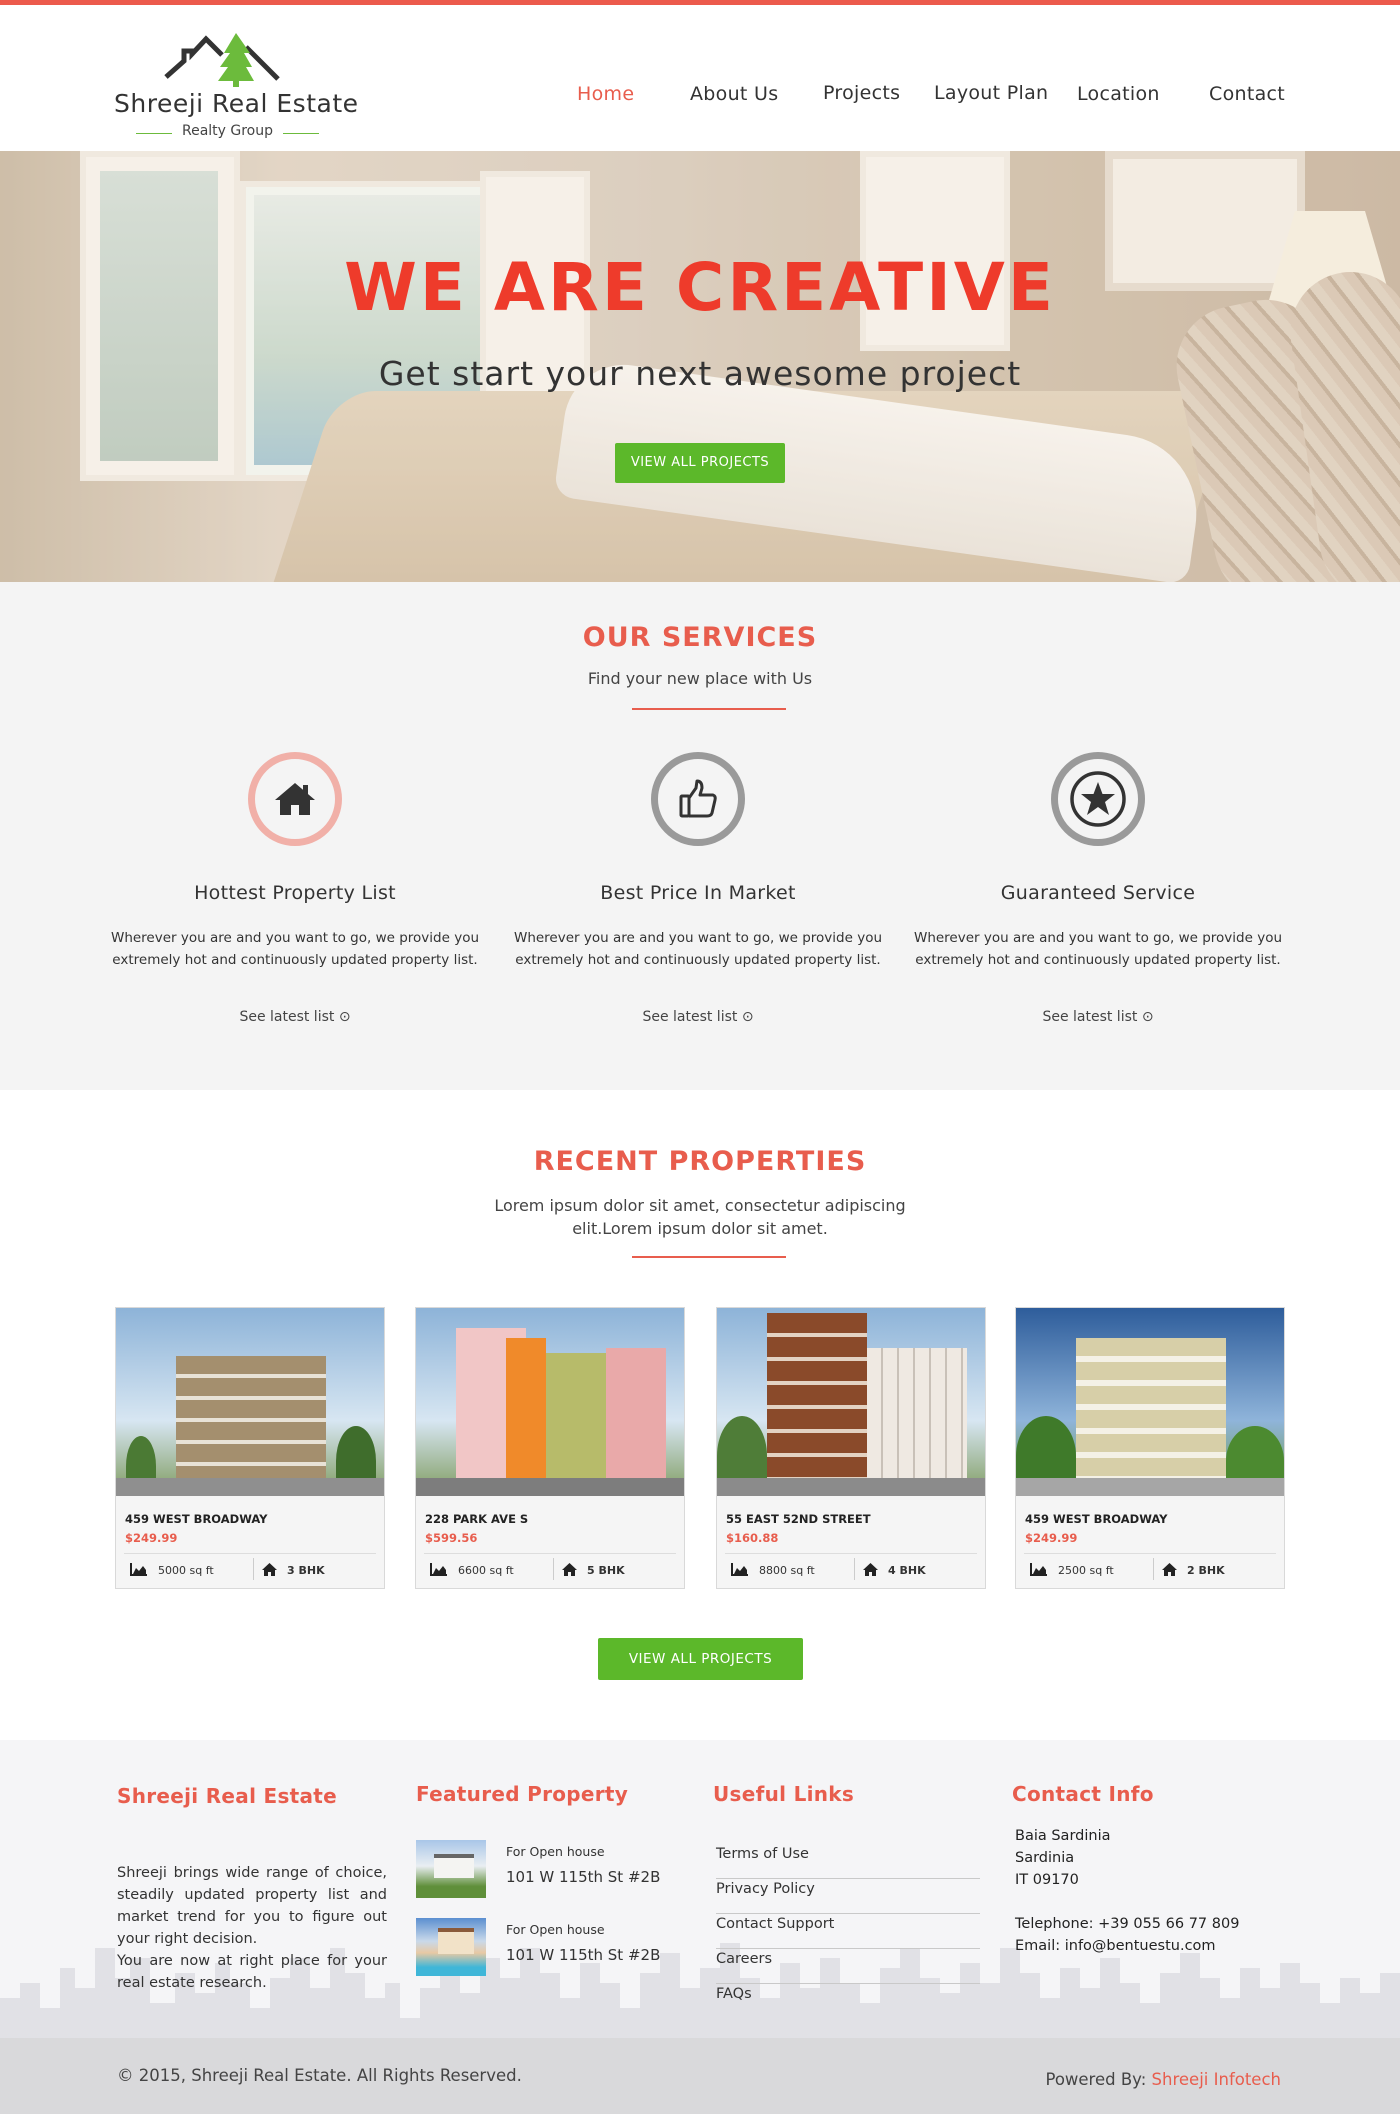  What do you see at coordinates (991, 93) in the screenshot?
I see `nav-layout-plan: Layout Plan` at bounding box center [991, 93].